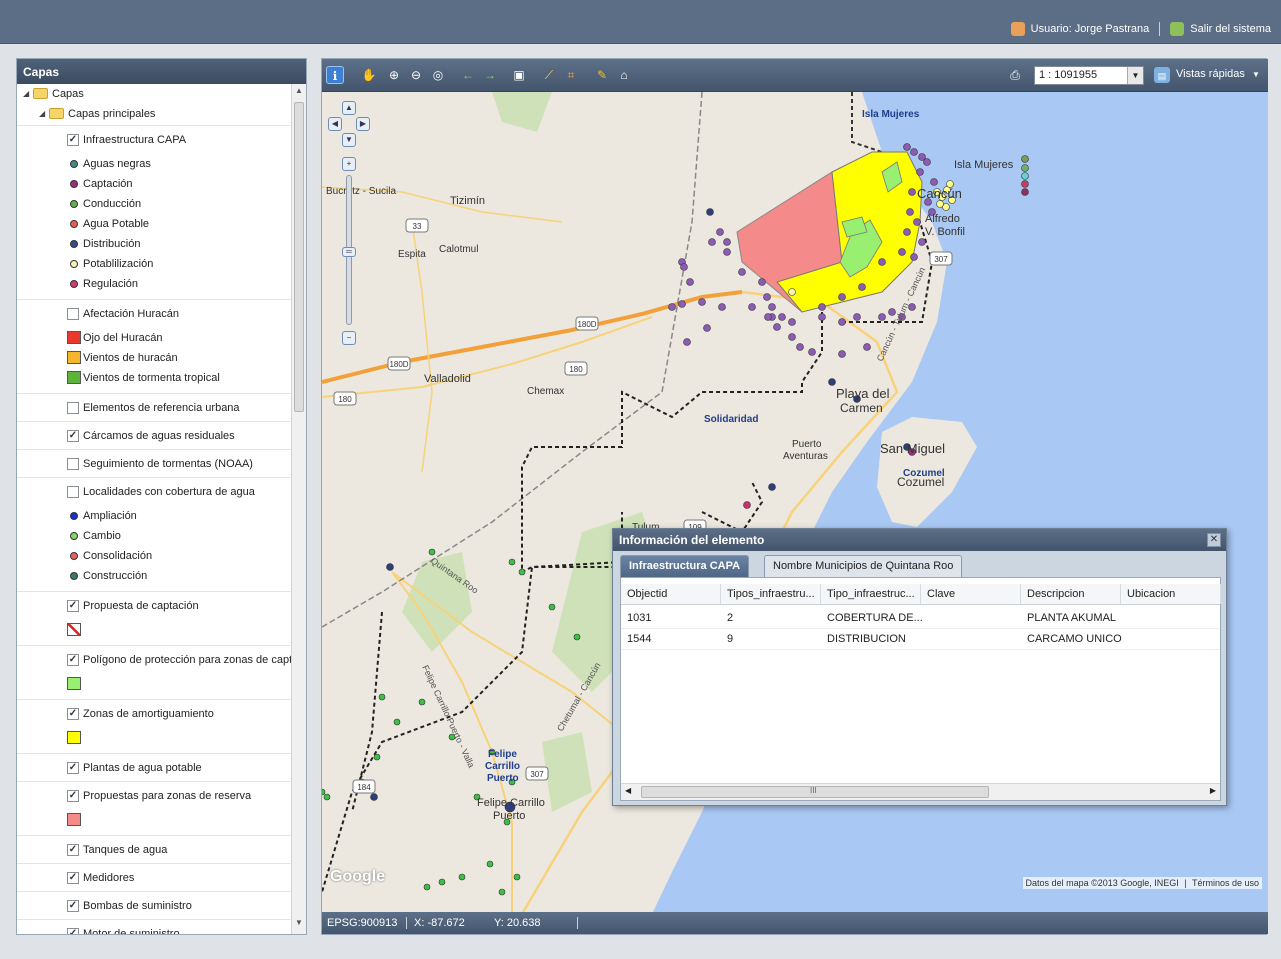  I want to click on pan-hand-icon: ✋, so click(369, 75).